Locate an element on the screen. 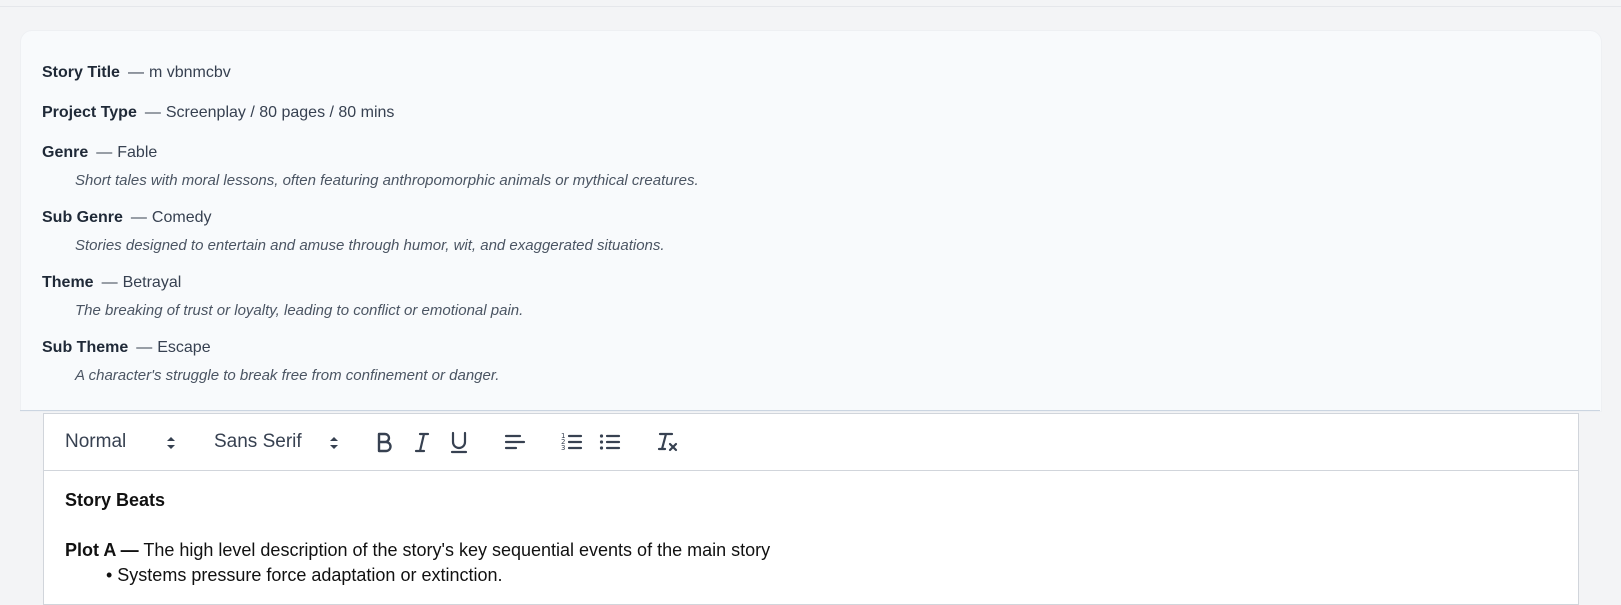  heading-select: Normal is located at coordinates (122, 442).